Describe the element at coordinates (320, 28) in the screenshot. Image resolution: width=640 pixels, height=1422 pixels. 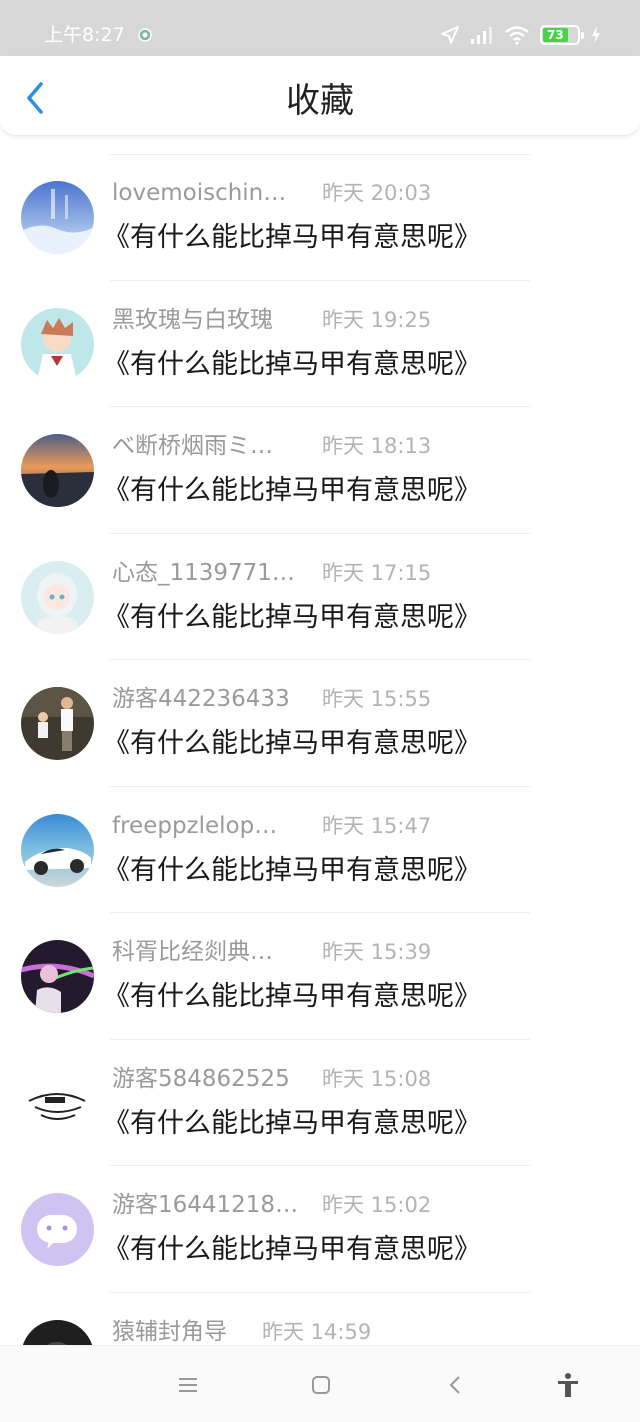
I see `status-bar: 上午8:27 73` at that location.